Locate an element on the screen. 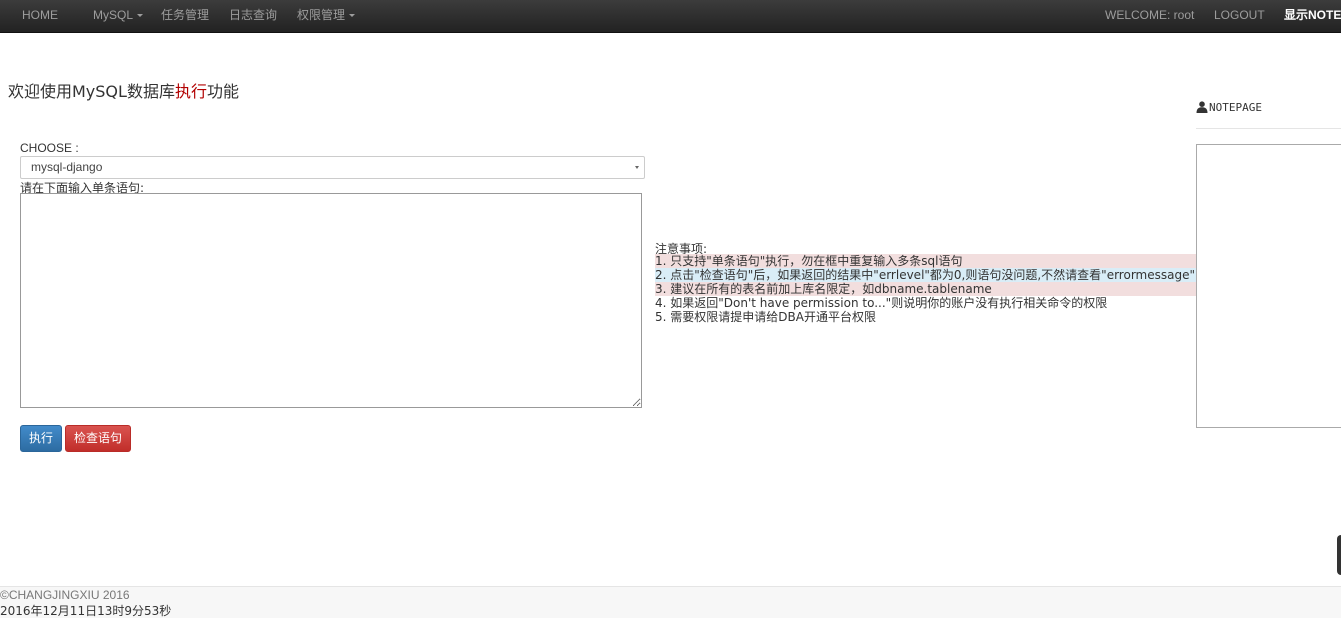  logout-link: LOGOUT is located at coordinates (1239, 16).